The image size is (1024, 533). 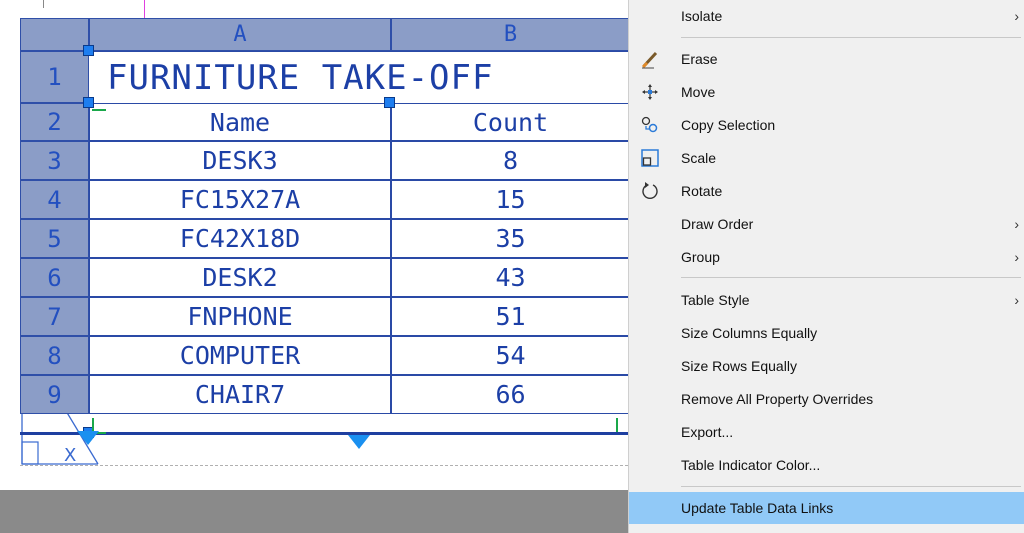 What do you see at coordinates (650, 92) in the screenshot?
I see `move-icon` at bounding box center [650, 92].